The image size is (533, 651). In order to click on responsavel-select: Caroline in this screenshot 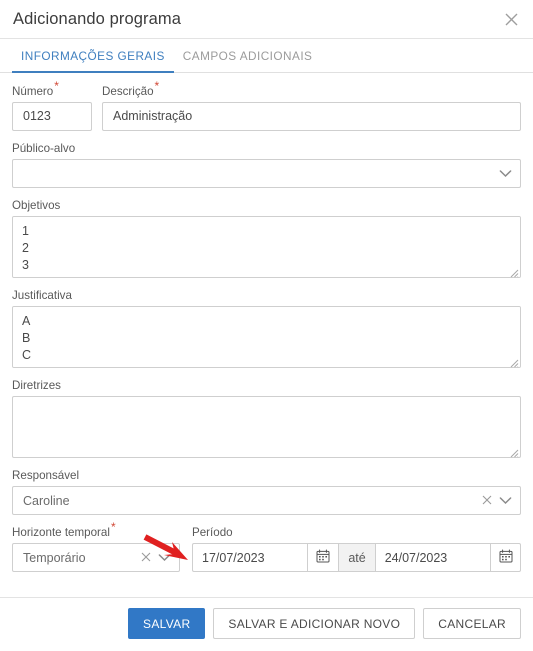, I will do `click(266, 500)`.